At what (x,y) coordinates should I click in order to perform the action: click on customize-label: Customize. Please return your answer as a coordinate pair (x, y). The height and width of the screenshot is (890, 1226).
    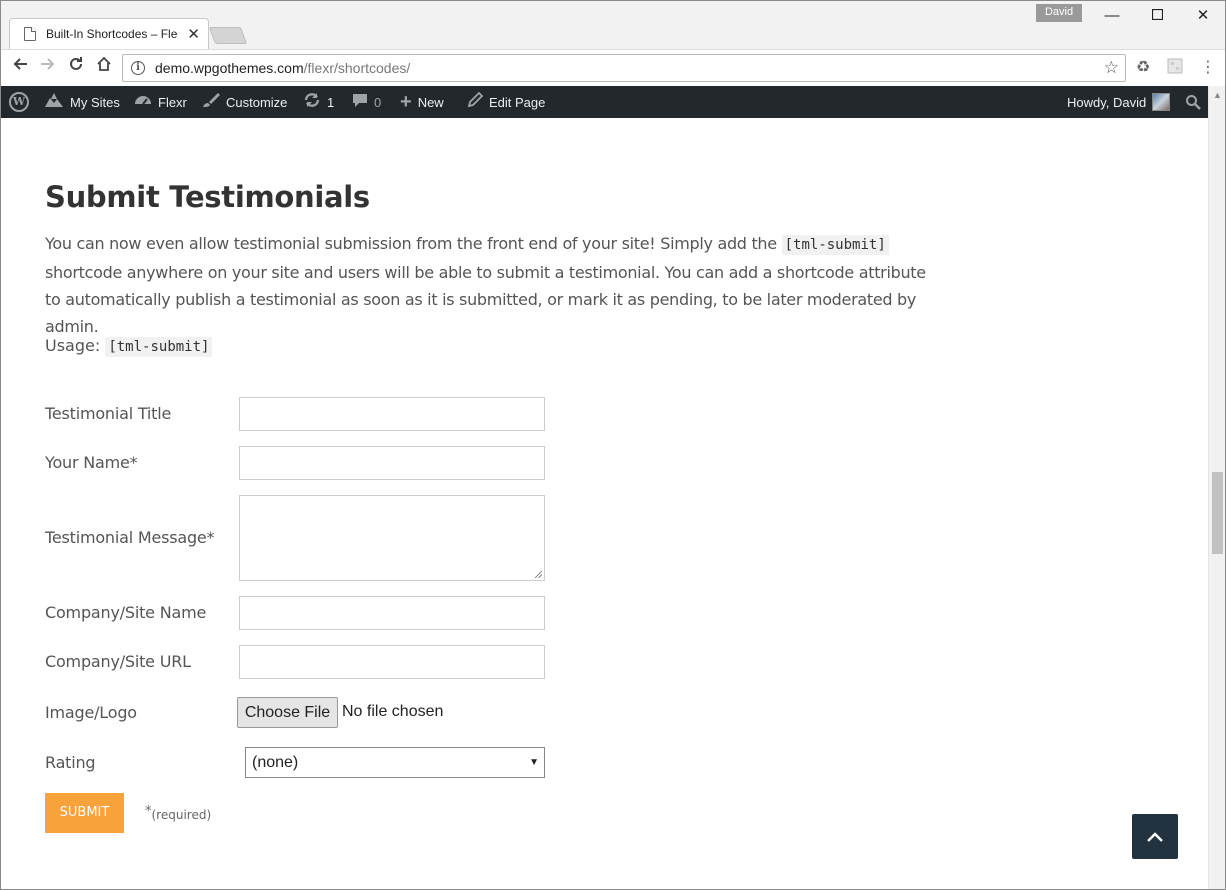
    Looking at the image, I should click on (257, 102).